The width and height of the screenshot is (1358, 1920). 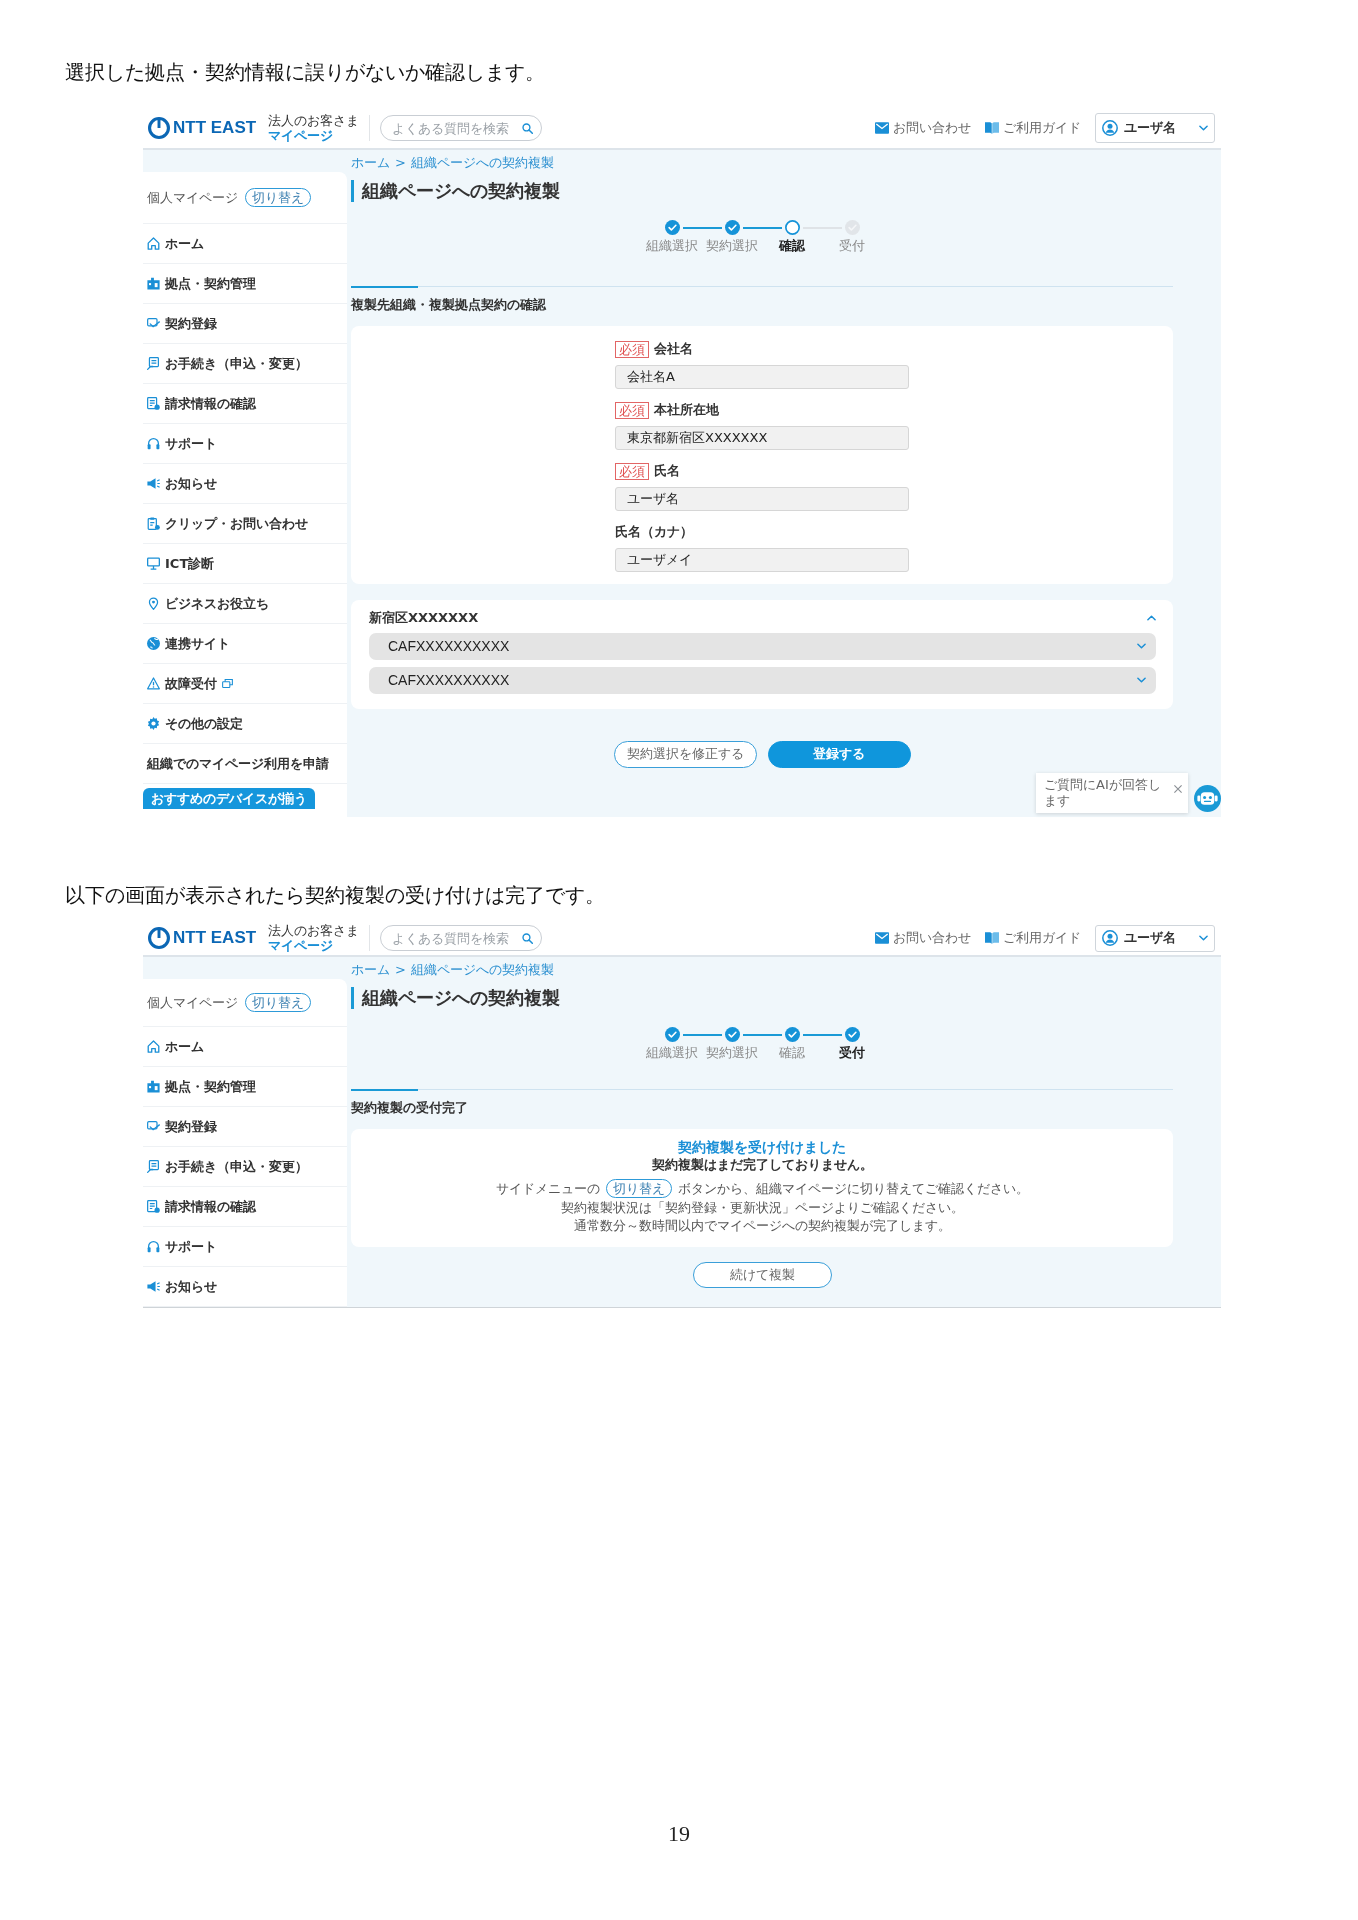 What do you see at coordinates (667, 471) in the screenshot?
I see `field-label: 氏名` at bounding box center [667, 471].